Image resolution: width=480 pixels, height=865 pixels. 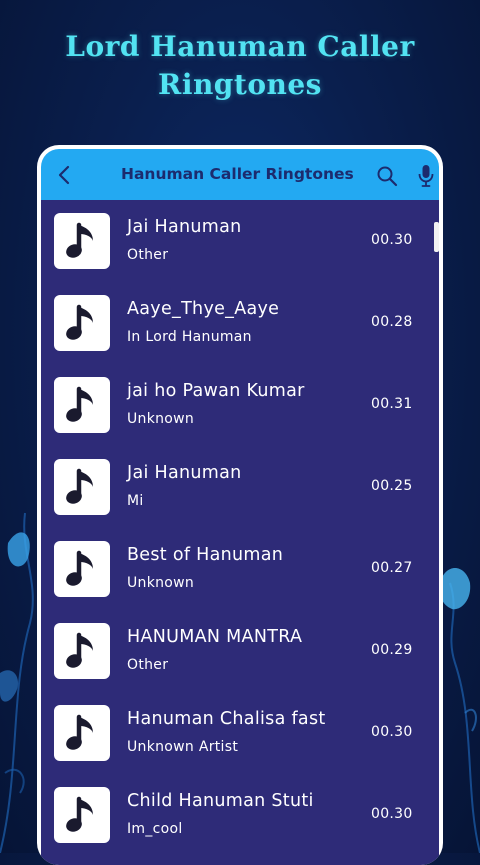 I want to click on list-item: Aaye_Thye_Aaye In Lord Hanuman 00.28, so click(x=240, y=323).